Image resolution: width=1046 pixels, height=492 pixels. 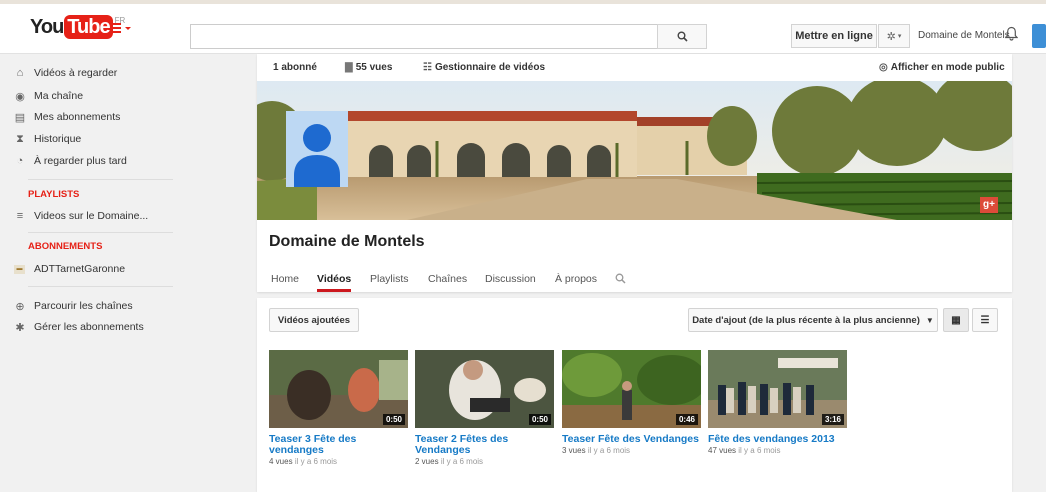 What do you see at coordinates (631, 389) in the screenshot?
I see `video-thumbnail: 0:46` at bounding box center [631, 389].